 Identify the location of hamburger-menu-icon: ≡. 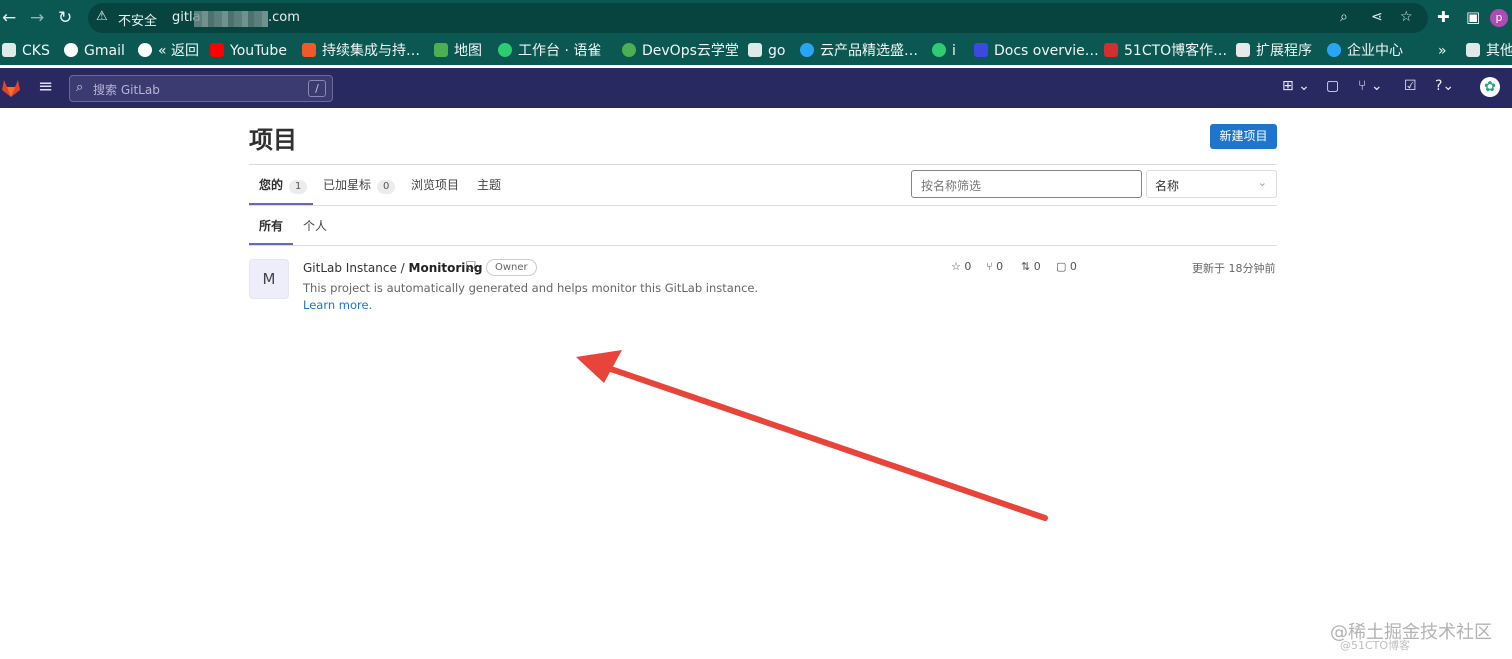
(45, 86).